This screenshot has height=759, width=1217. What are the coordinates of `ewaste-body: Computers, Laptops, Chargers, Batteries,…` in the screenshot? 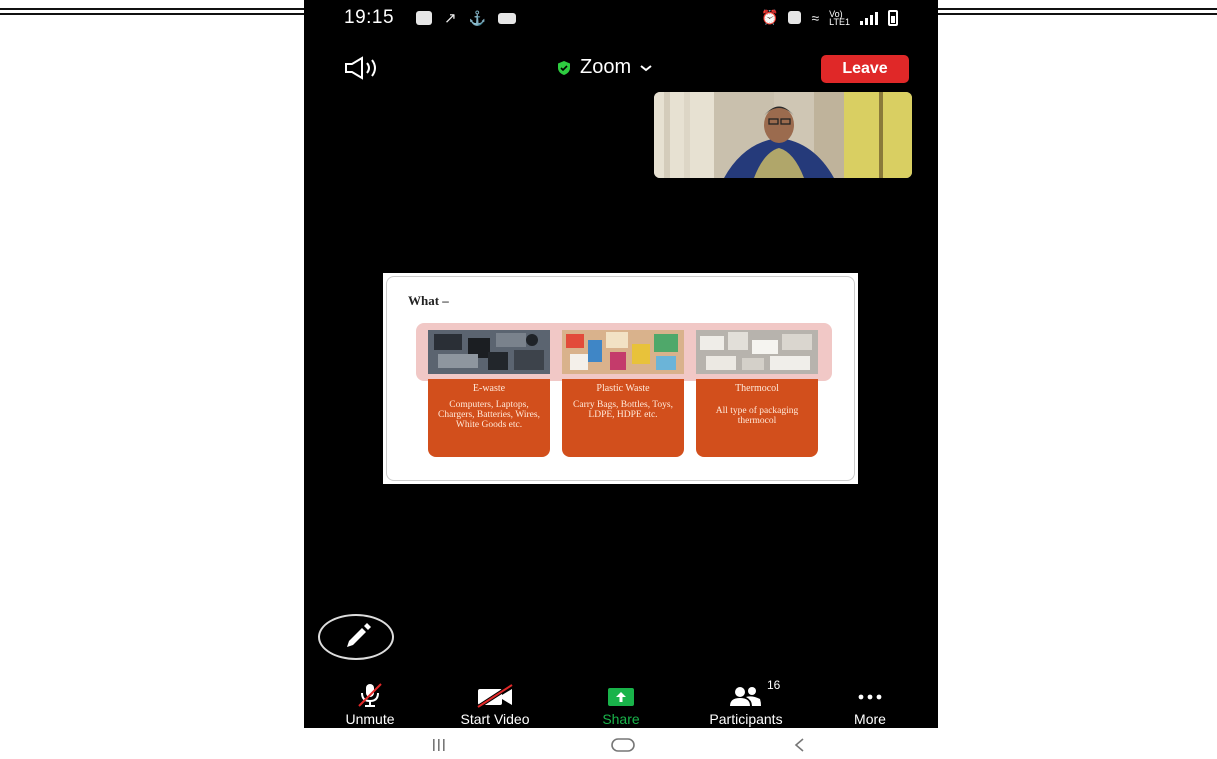 It's located at (489, 415).